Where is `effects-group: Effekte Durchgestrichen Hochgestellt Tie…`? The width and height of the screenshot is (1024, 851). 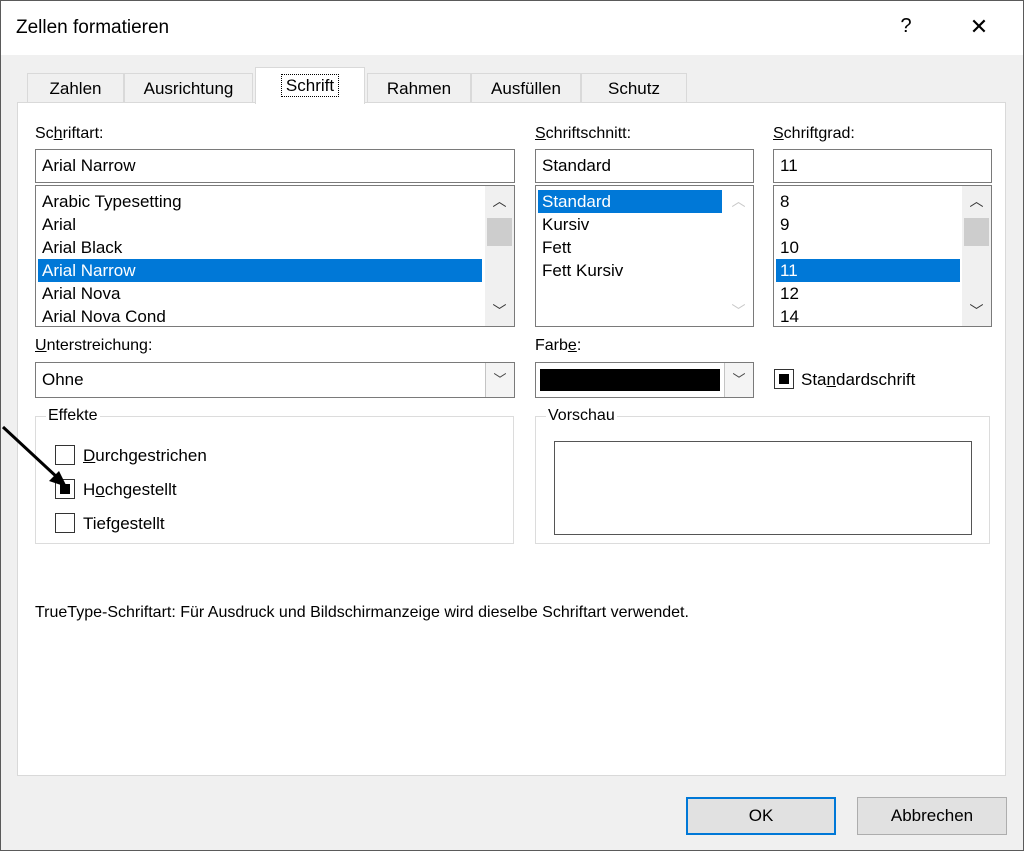
effects-group: Effekte Durchgestrichen Hochgestellt Tie… is located at coordinates (274, 475).